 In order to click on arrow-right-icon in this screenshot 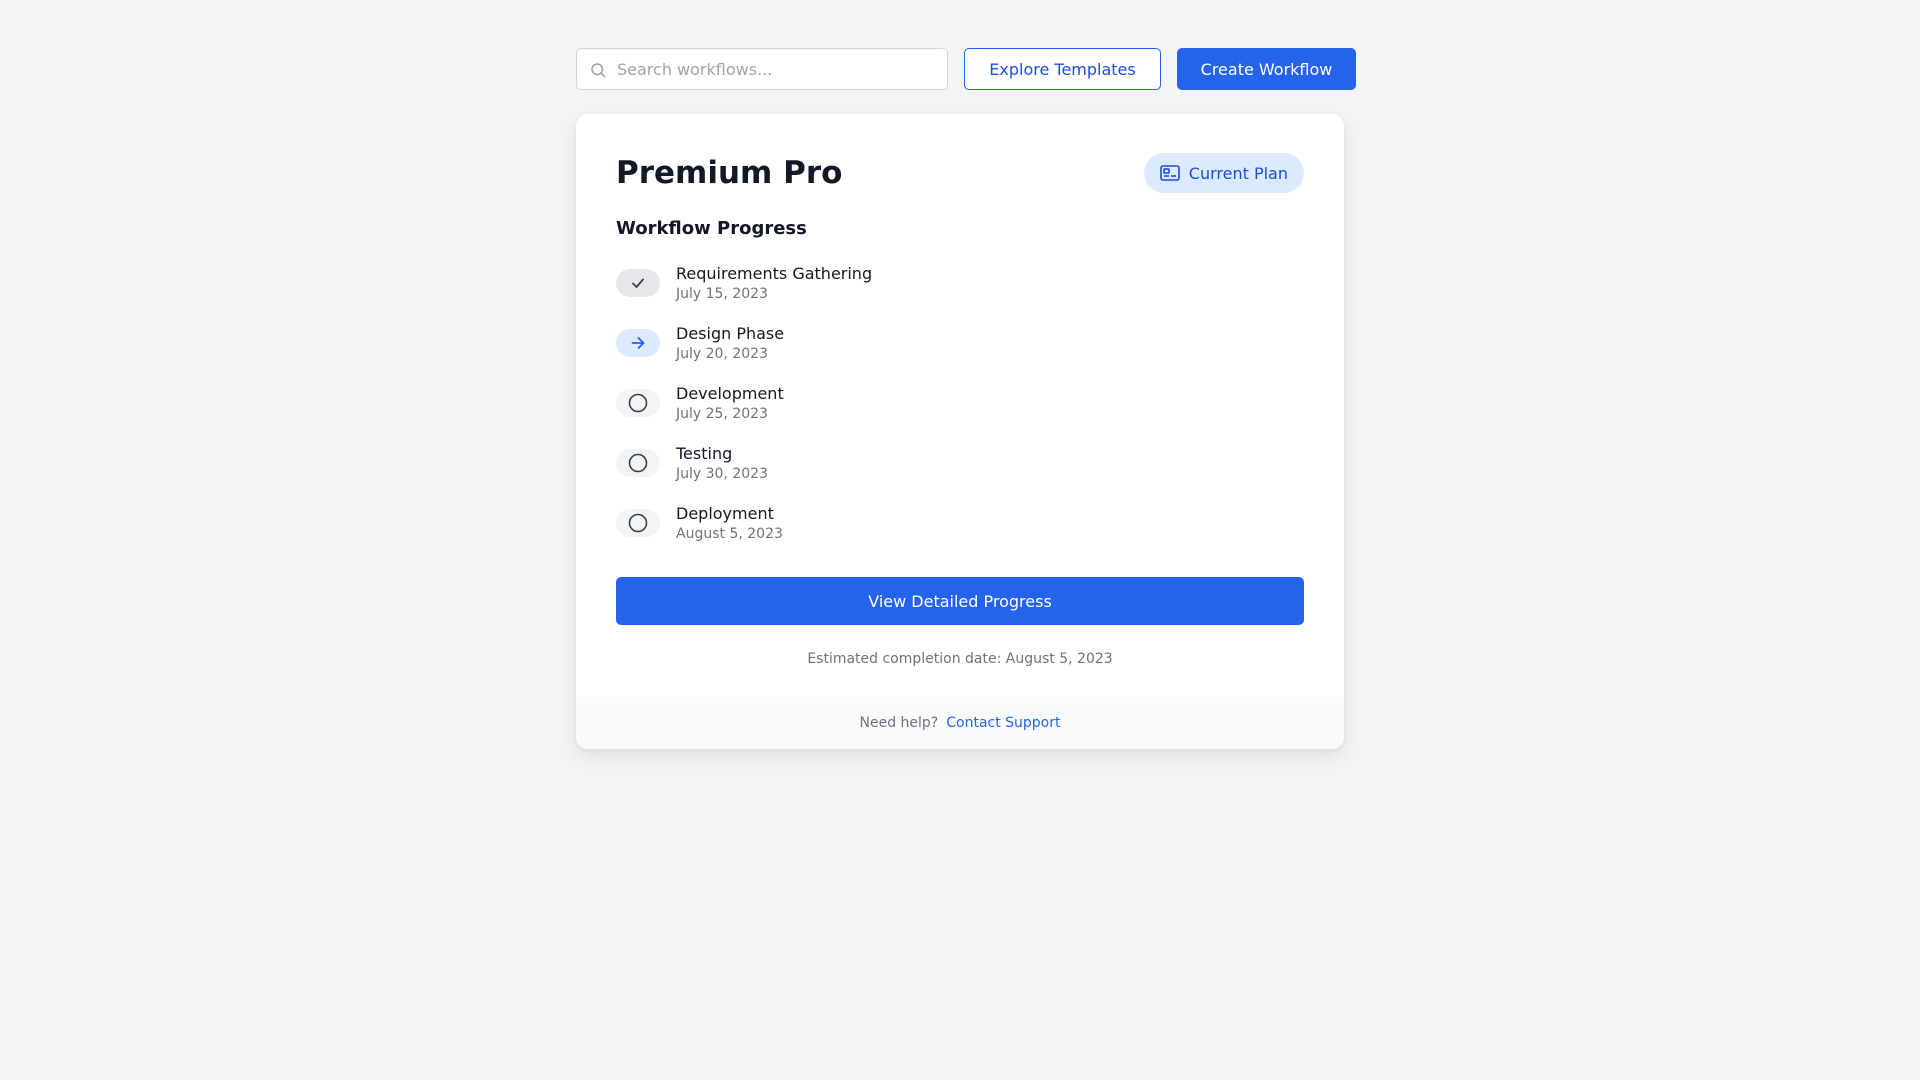, I will do `click(638, 343)`.